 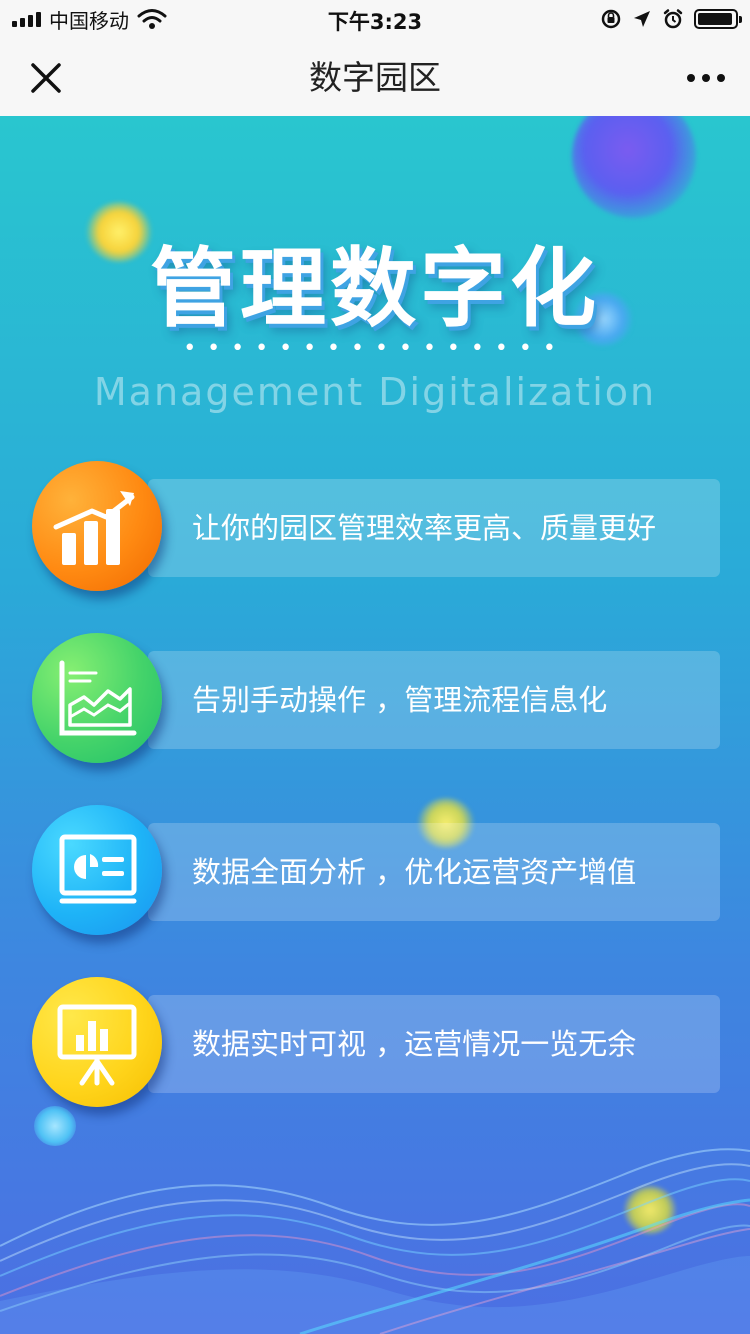 What do you see at coordinates (414, 1044) in the screenshot?
I see `feature-text: 数据实时可视 ，运营情况一览无余` at bounding box center [414, 1044].